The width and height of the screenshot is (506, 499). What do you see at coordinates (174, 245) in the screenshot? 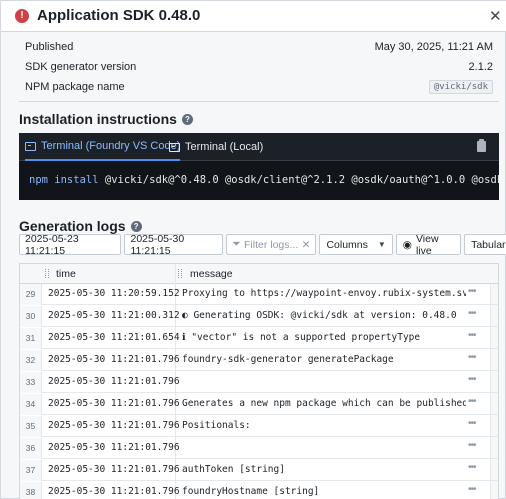
I see `end-date-input: 2025-05-30 11:21:15` at bounding box center [174, 245].